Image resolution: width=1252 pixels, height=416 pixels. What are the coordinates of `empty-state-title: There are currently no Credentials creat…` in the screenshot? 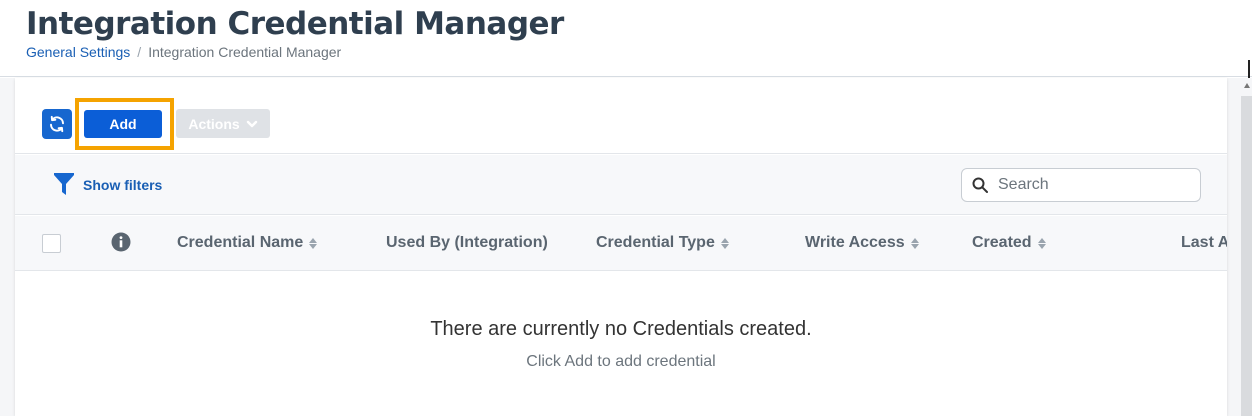 It's located at (621, 329).